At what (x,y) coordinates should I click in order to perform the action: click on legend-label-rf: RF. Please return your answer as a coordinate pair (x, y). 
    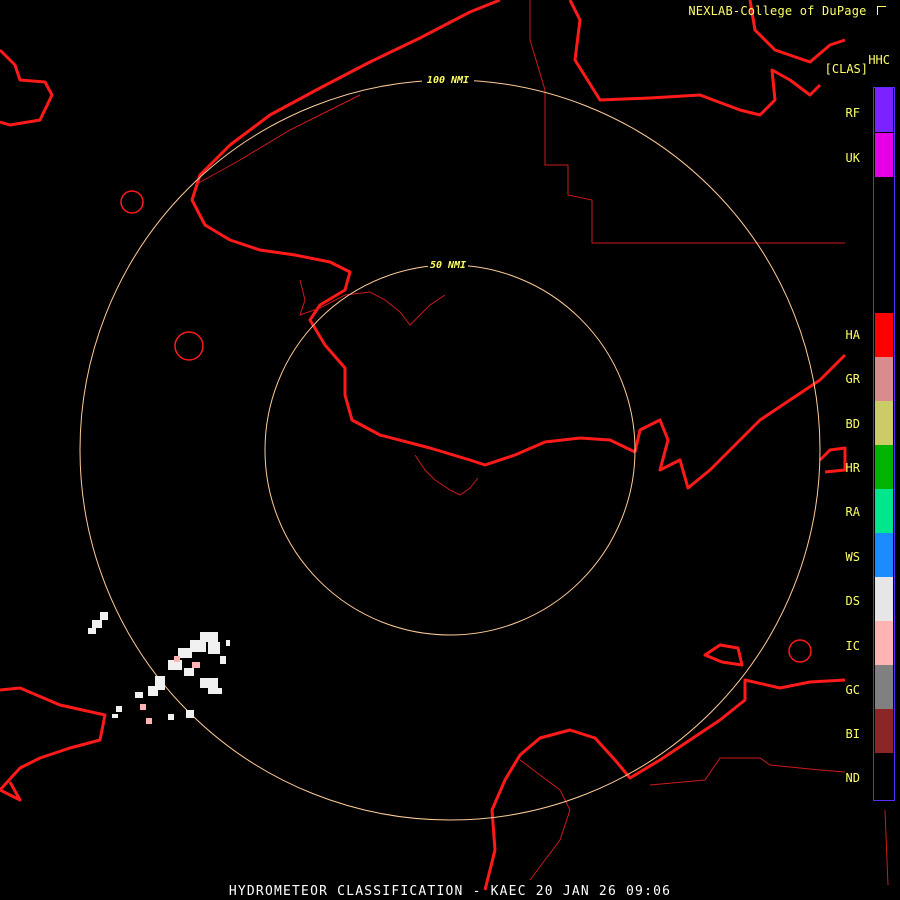
    Looking at the image, I should click on (852, 113).